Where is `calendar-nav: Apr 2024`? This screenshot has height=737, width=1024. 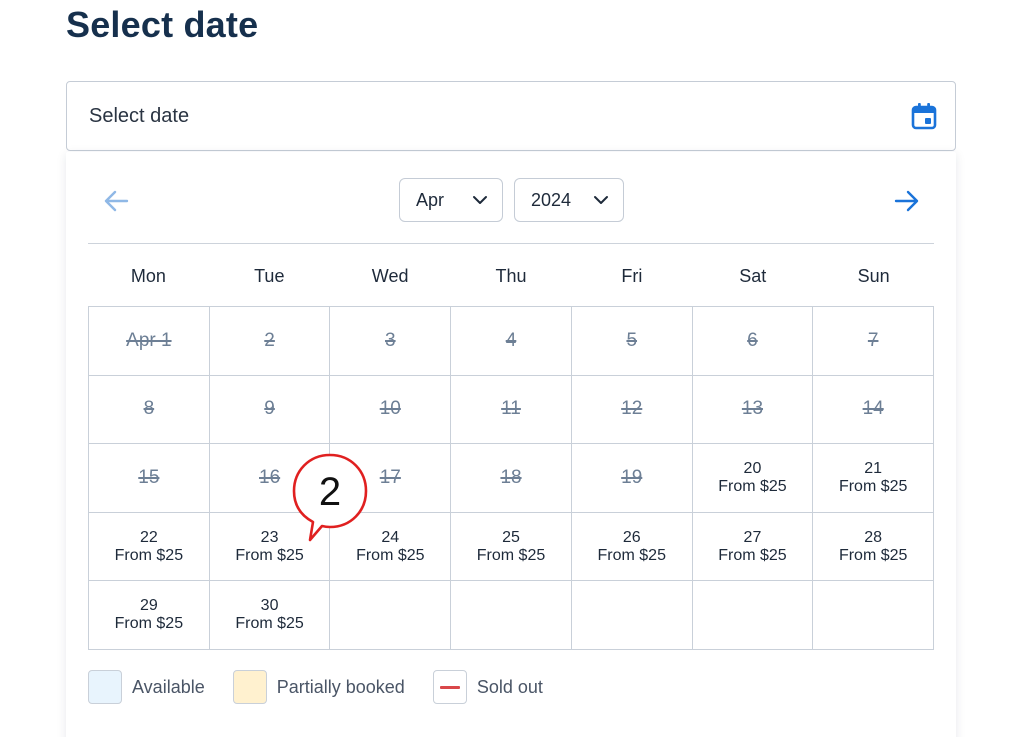
calendar-nav: Apr 2024 is located at coordinates (511, 198).